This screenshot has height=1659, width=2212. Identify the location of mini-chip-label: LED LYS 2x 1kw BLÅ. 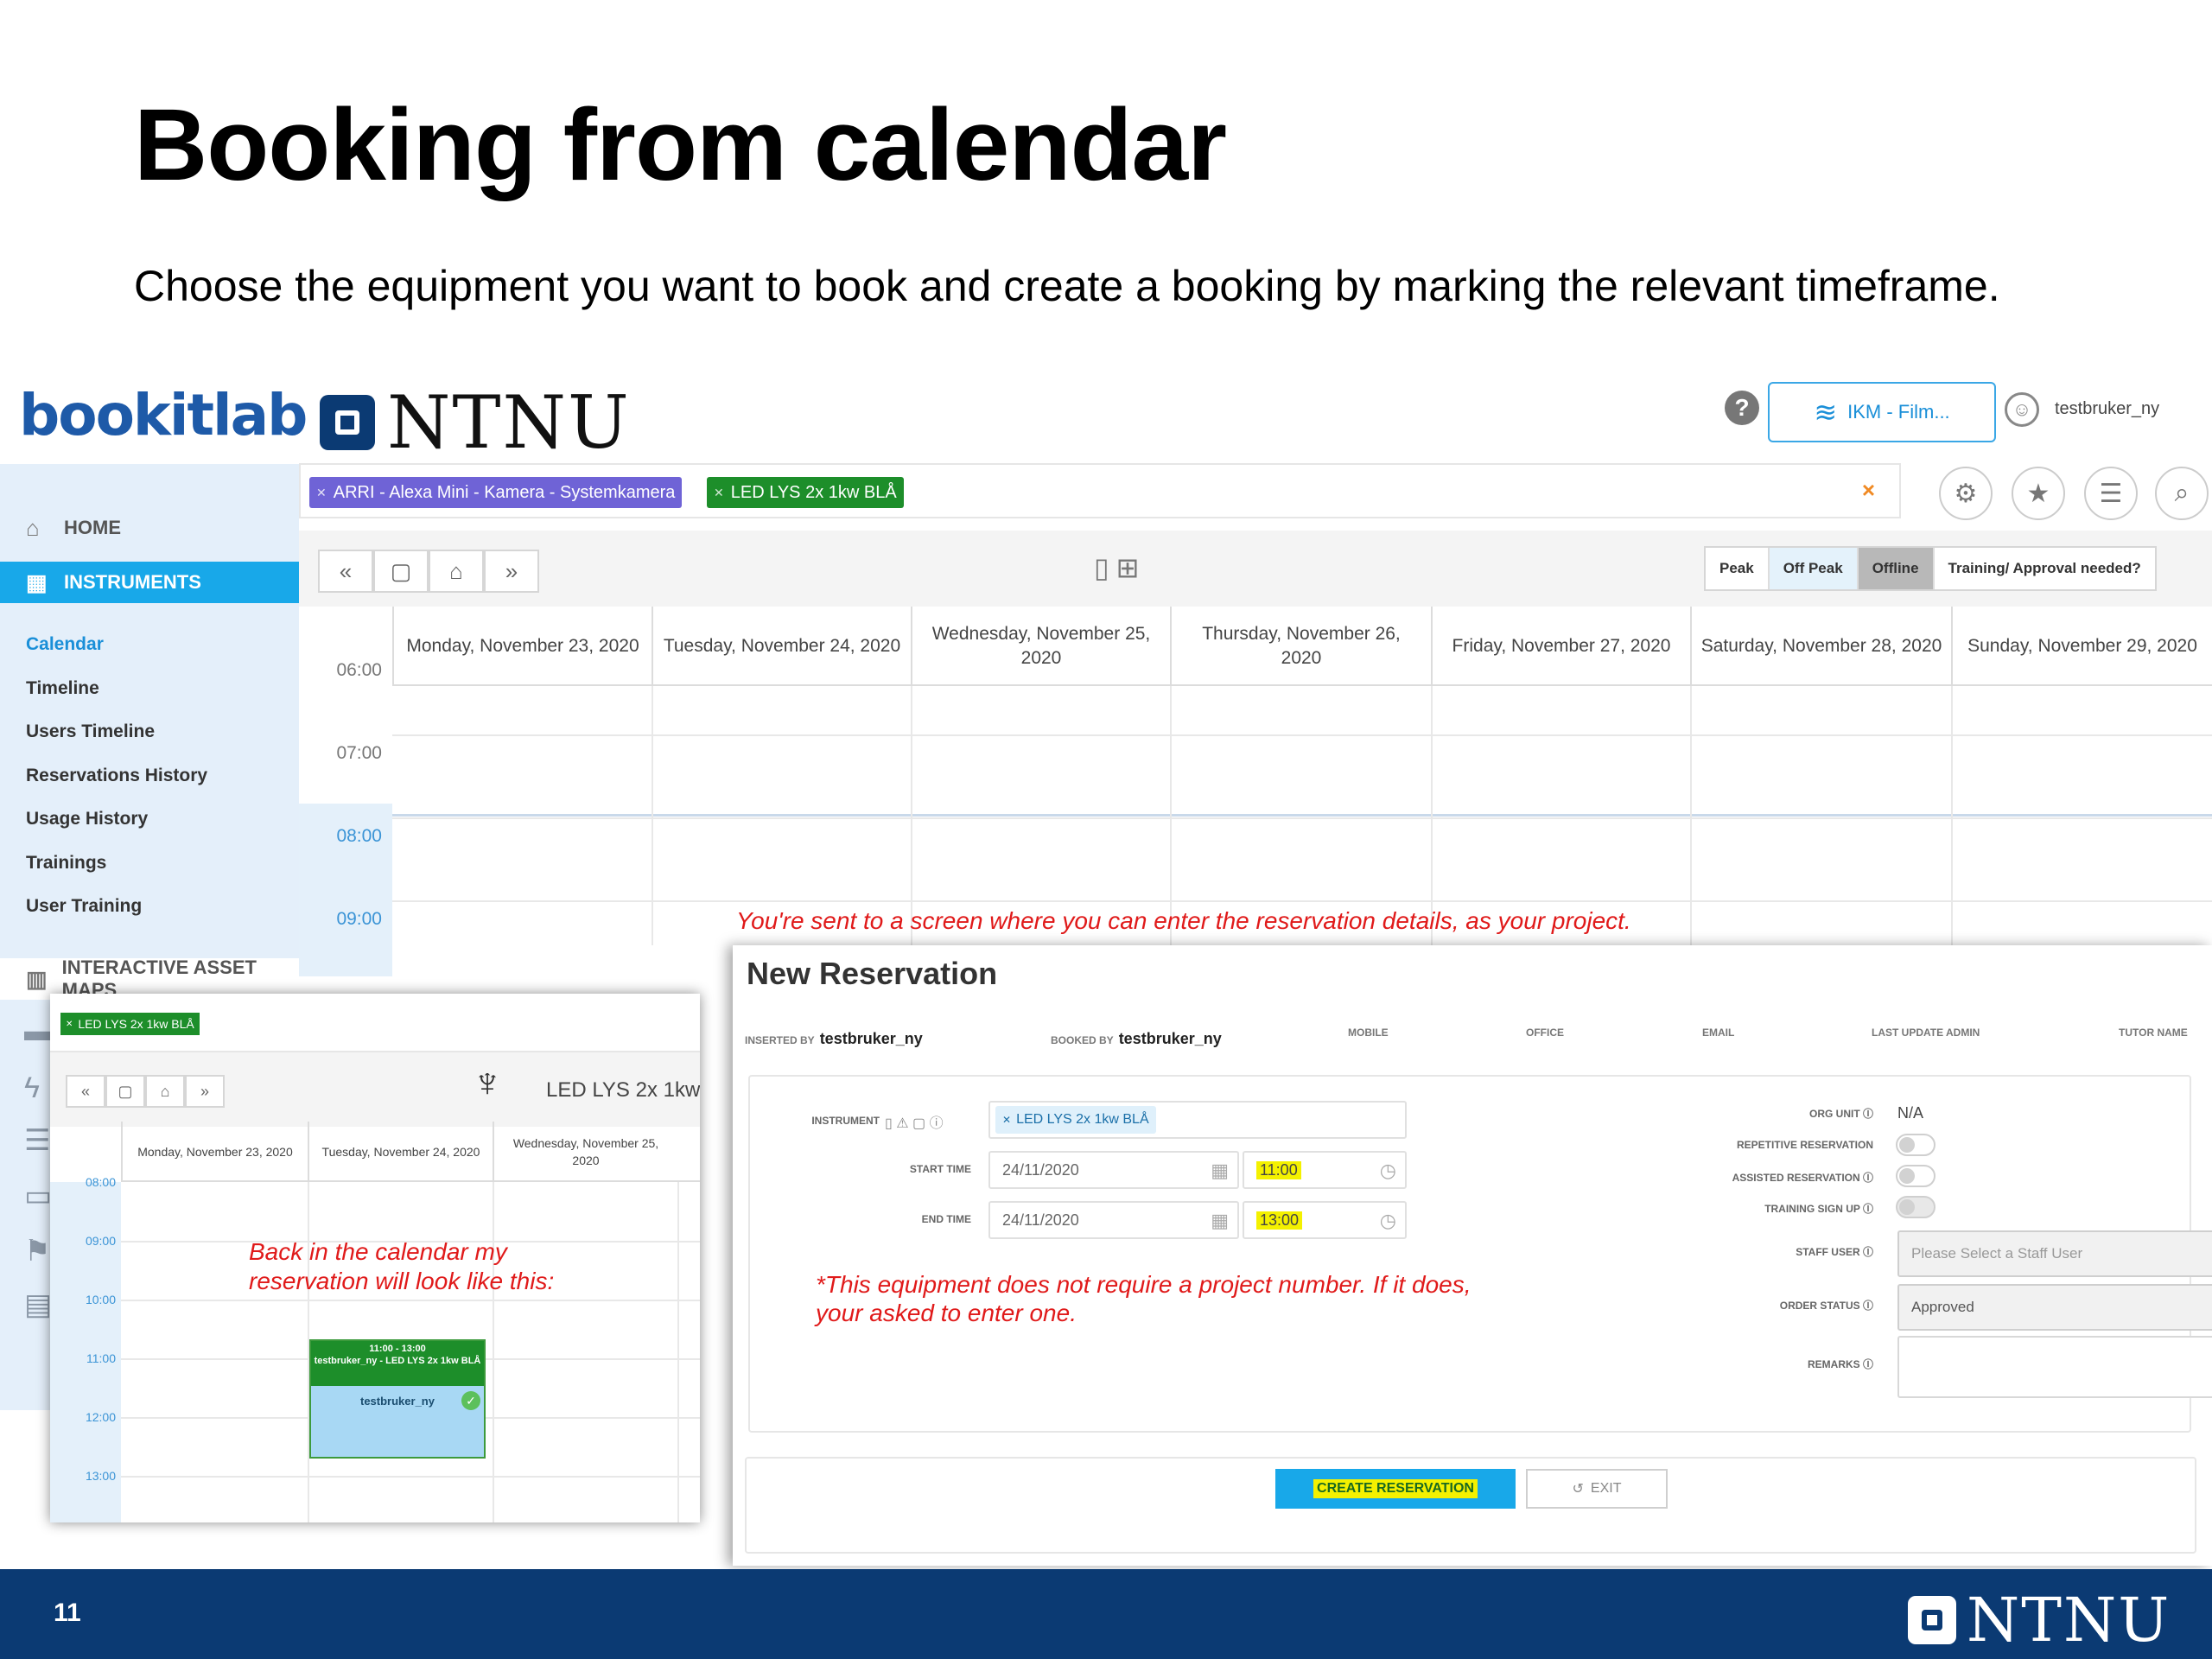
(136, 1024).